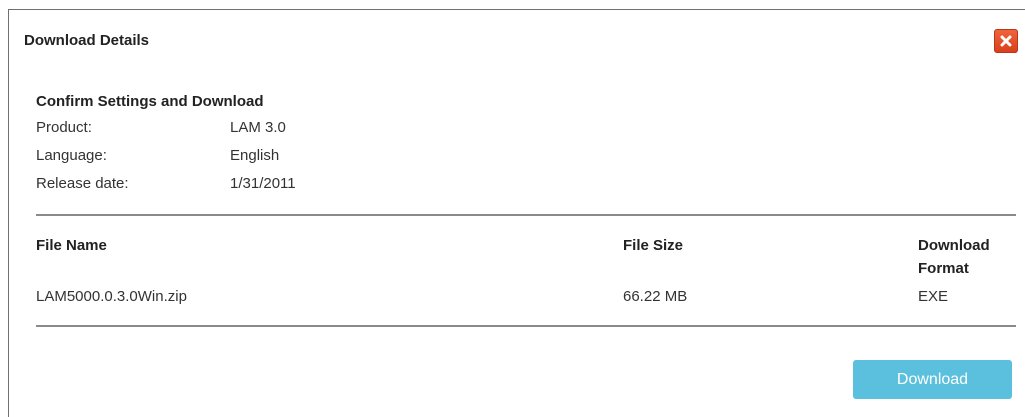 Image resolution: width=1025 pixels, height=417 pixels. What do you see at coordinates (263, 183) in the screenshot?
I see `release-date-value: 1/31/2011` at bounding box center [263, 183].